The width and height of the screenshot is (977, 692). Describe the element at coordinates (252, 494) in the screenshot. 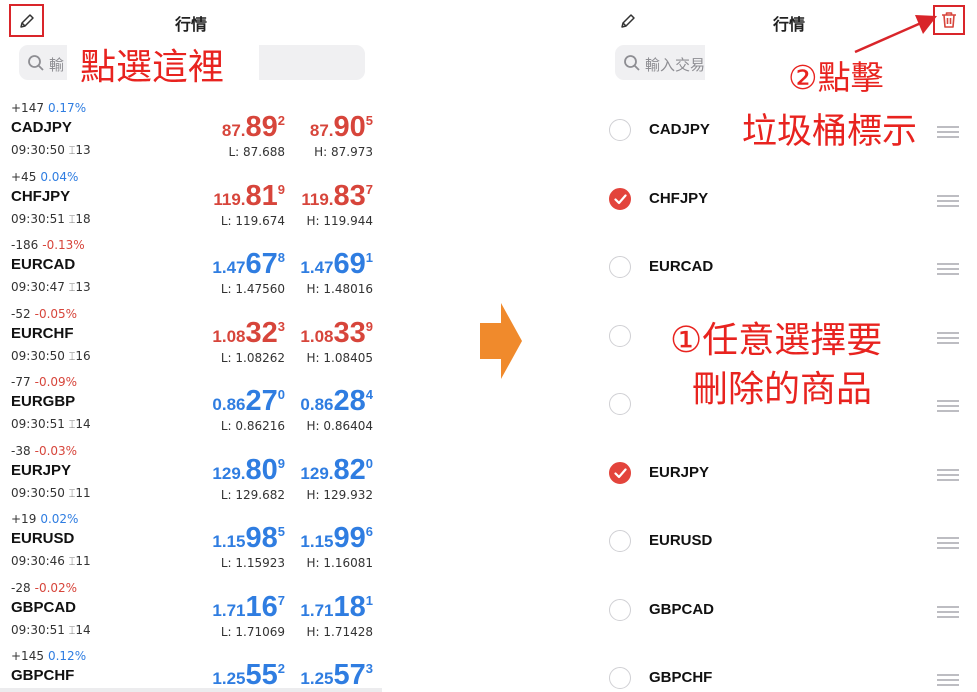

I see `low-price: L: 129.682` at that location.